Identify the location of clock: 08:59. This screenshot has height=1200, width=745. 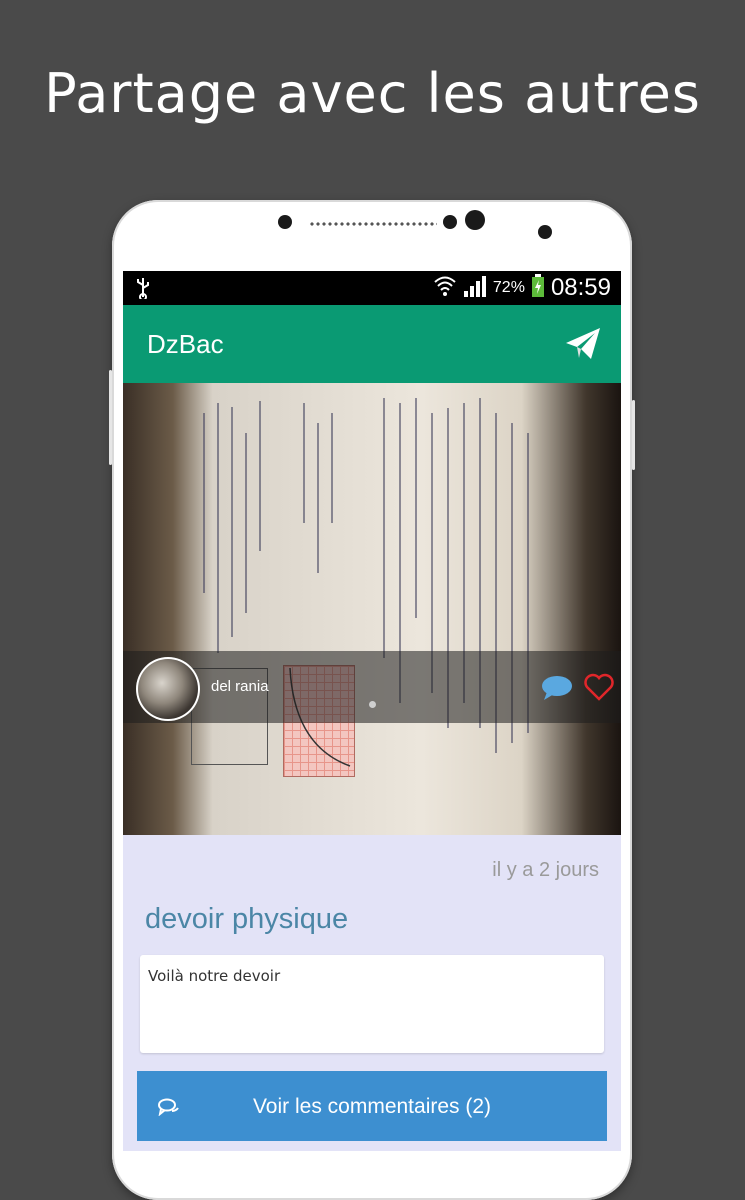
(580, 287).